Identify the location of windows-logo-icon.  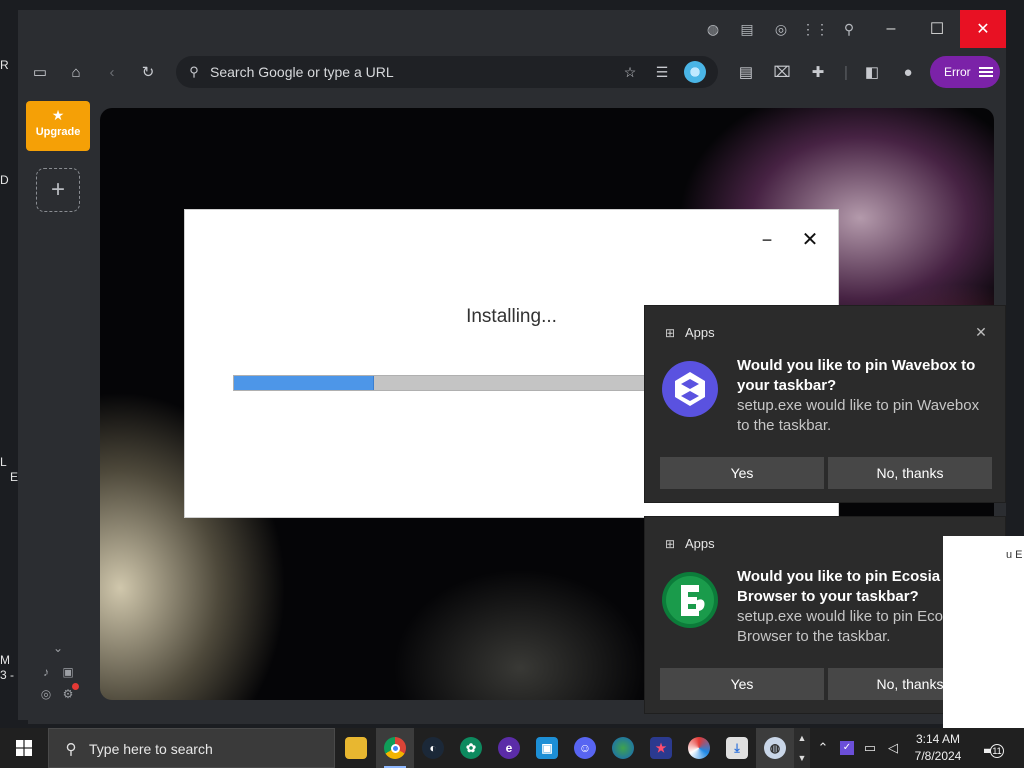
(24, 748).